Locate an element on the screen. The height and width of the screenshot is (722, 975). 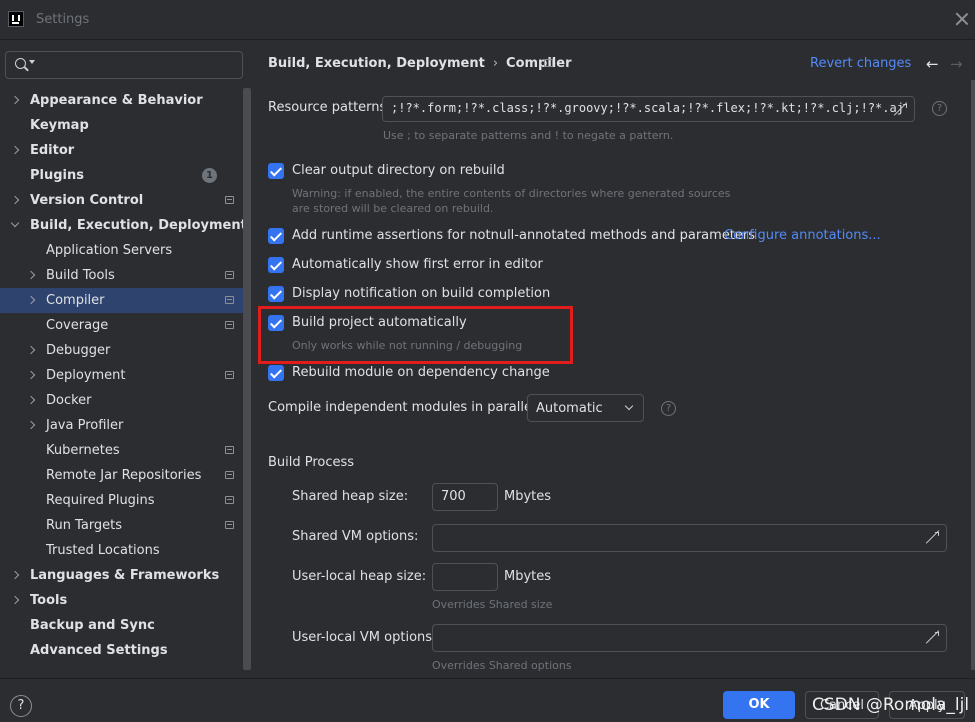
sidebar-item: Tools is located at coordinates (121, 600).